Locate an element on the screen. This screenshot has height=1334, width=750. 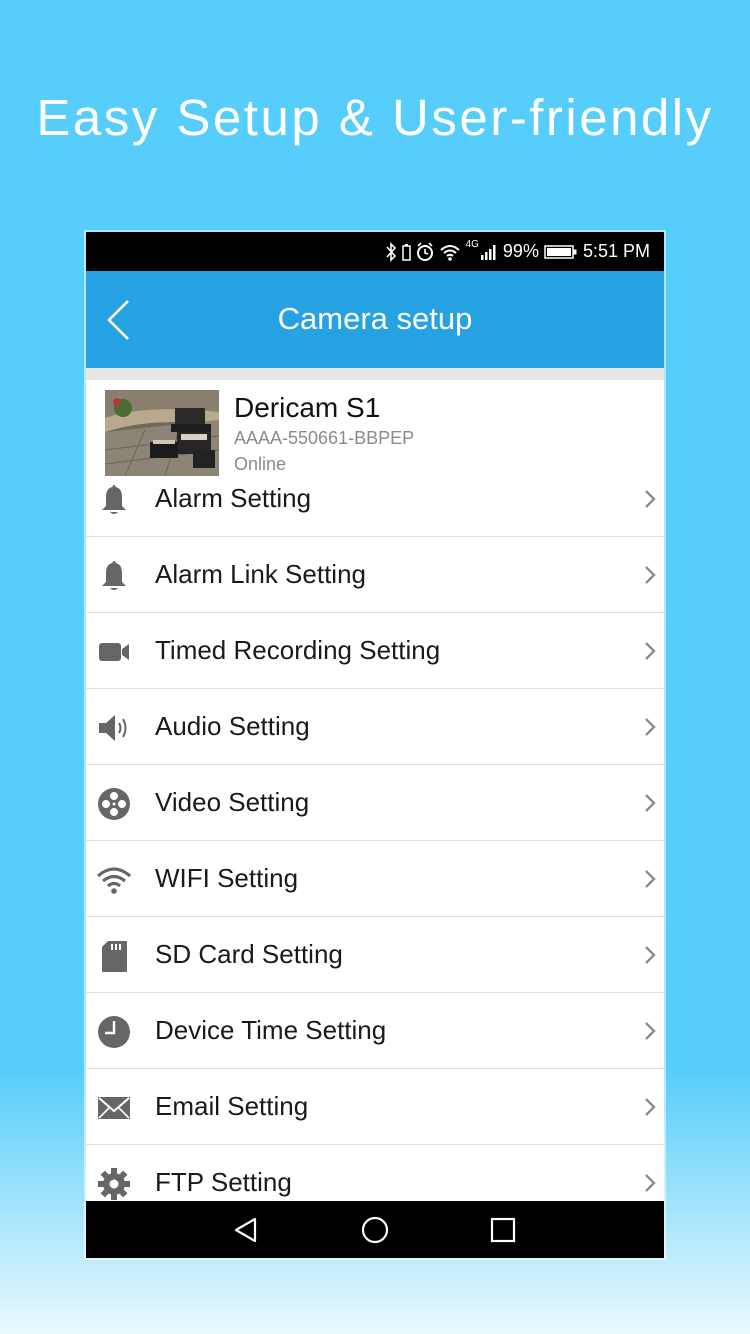
status-time: 5:51 PM is located at coordinates (616, 251).